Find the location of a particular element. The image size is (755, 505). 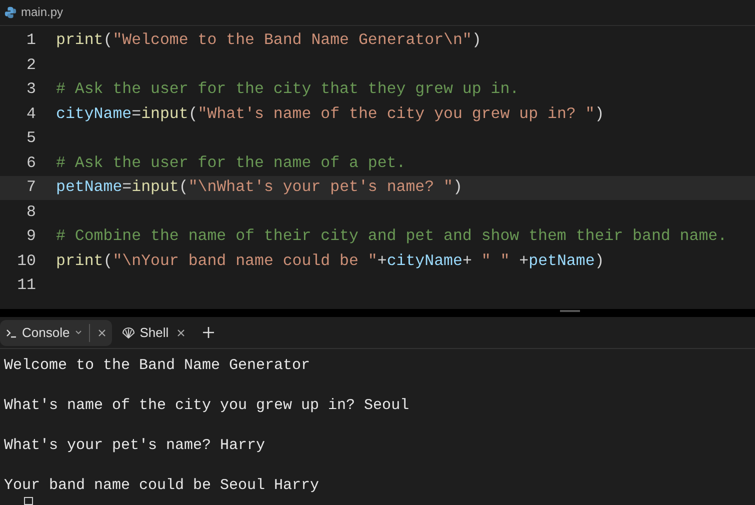

code-line: # Combine the name of their city and pet and show them their band name. is located at coordinates (392, 237).